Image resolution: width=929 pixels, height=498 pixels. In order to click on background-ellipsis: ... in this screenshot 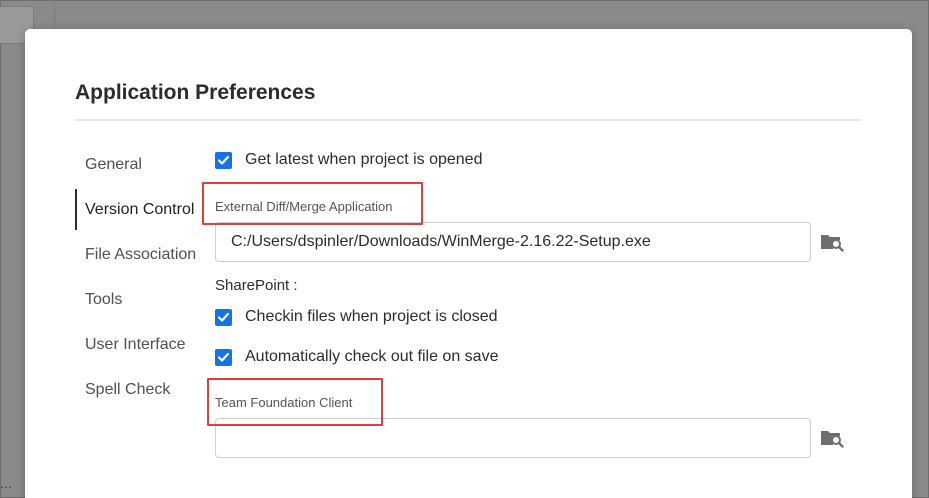, I will do `click(7, 484)`.